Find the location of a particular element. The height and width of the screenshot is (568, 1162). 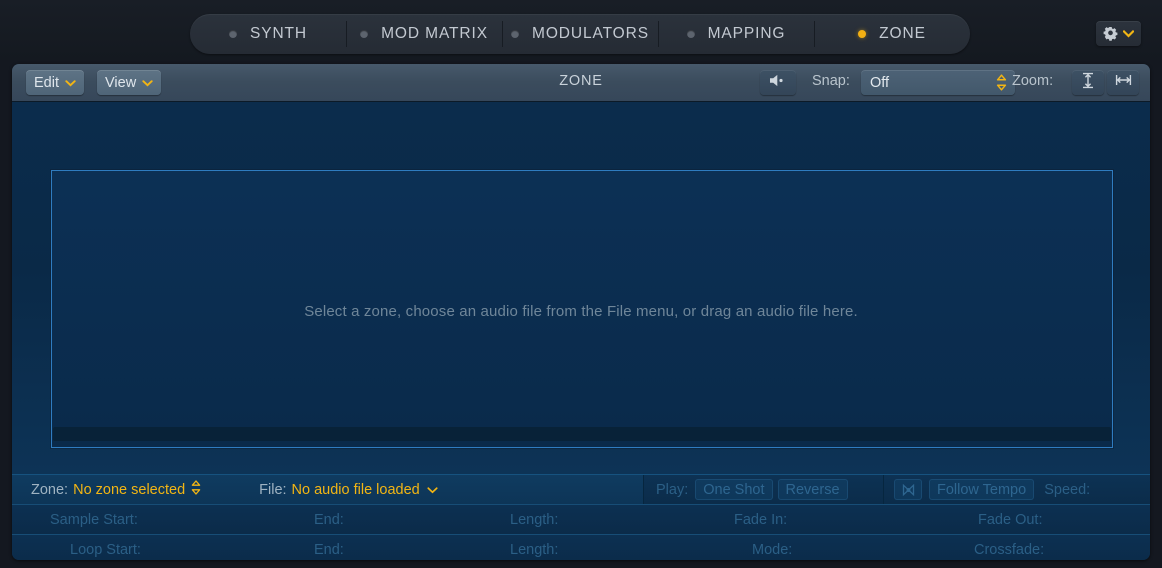

loop-end-label: End: is located at coordinates (329, 550).